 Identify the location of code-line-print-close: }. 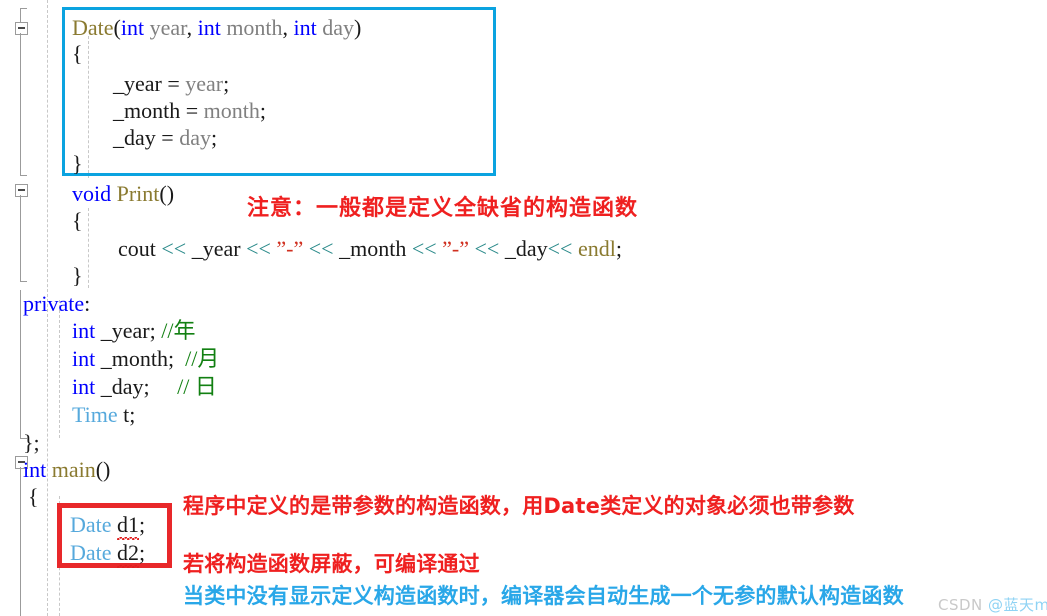
(77, 276).